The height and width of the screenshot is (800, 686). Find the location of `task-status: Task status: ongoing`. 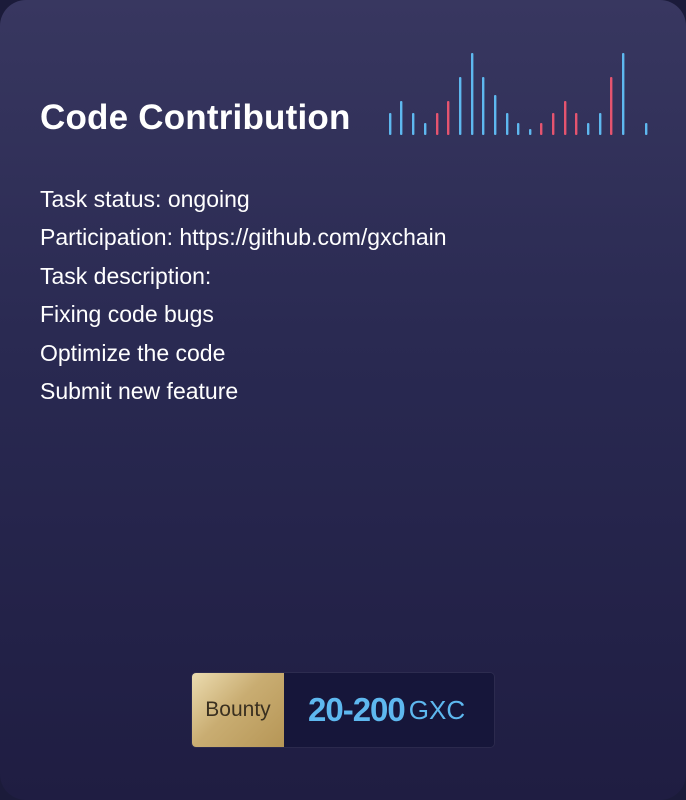

task-status: Task status: ongoing is located at coordinates (145, 199).